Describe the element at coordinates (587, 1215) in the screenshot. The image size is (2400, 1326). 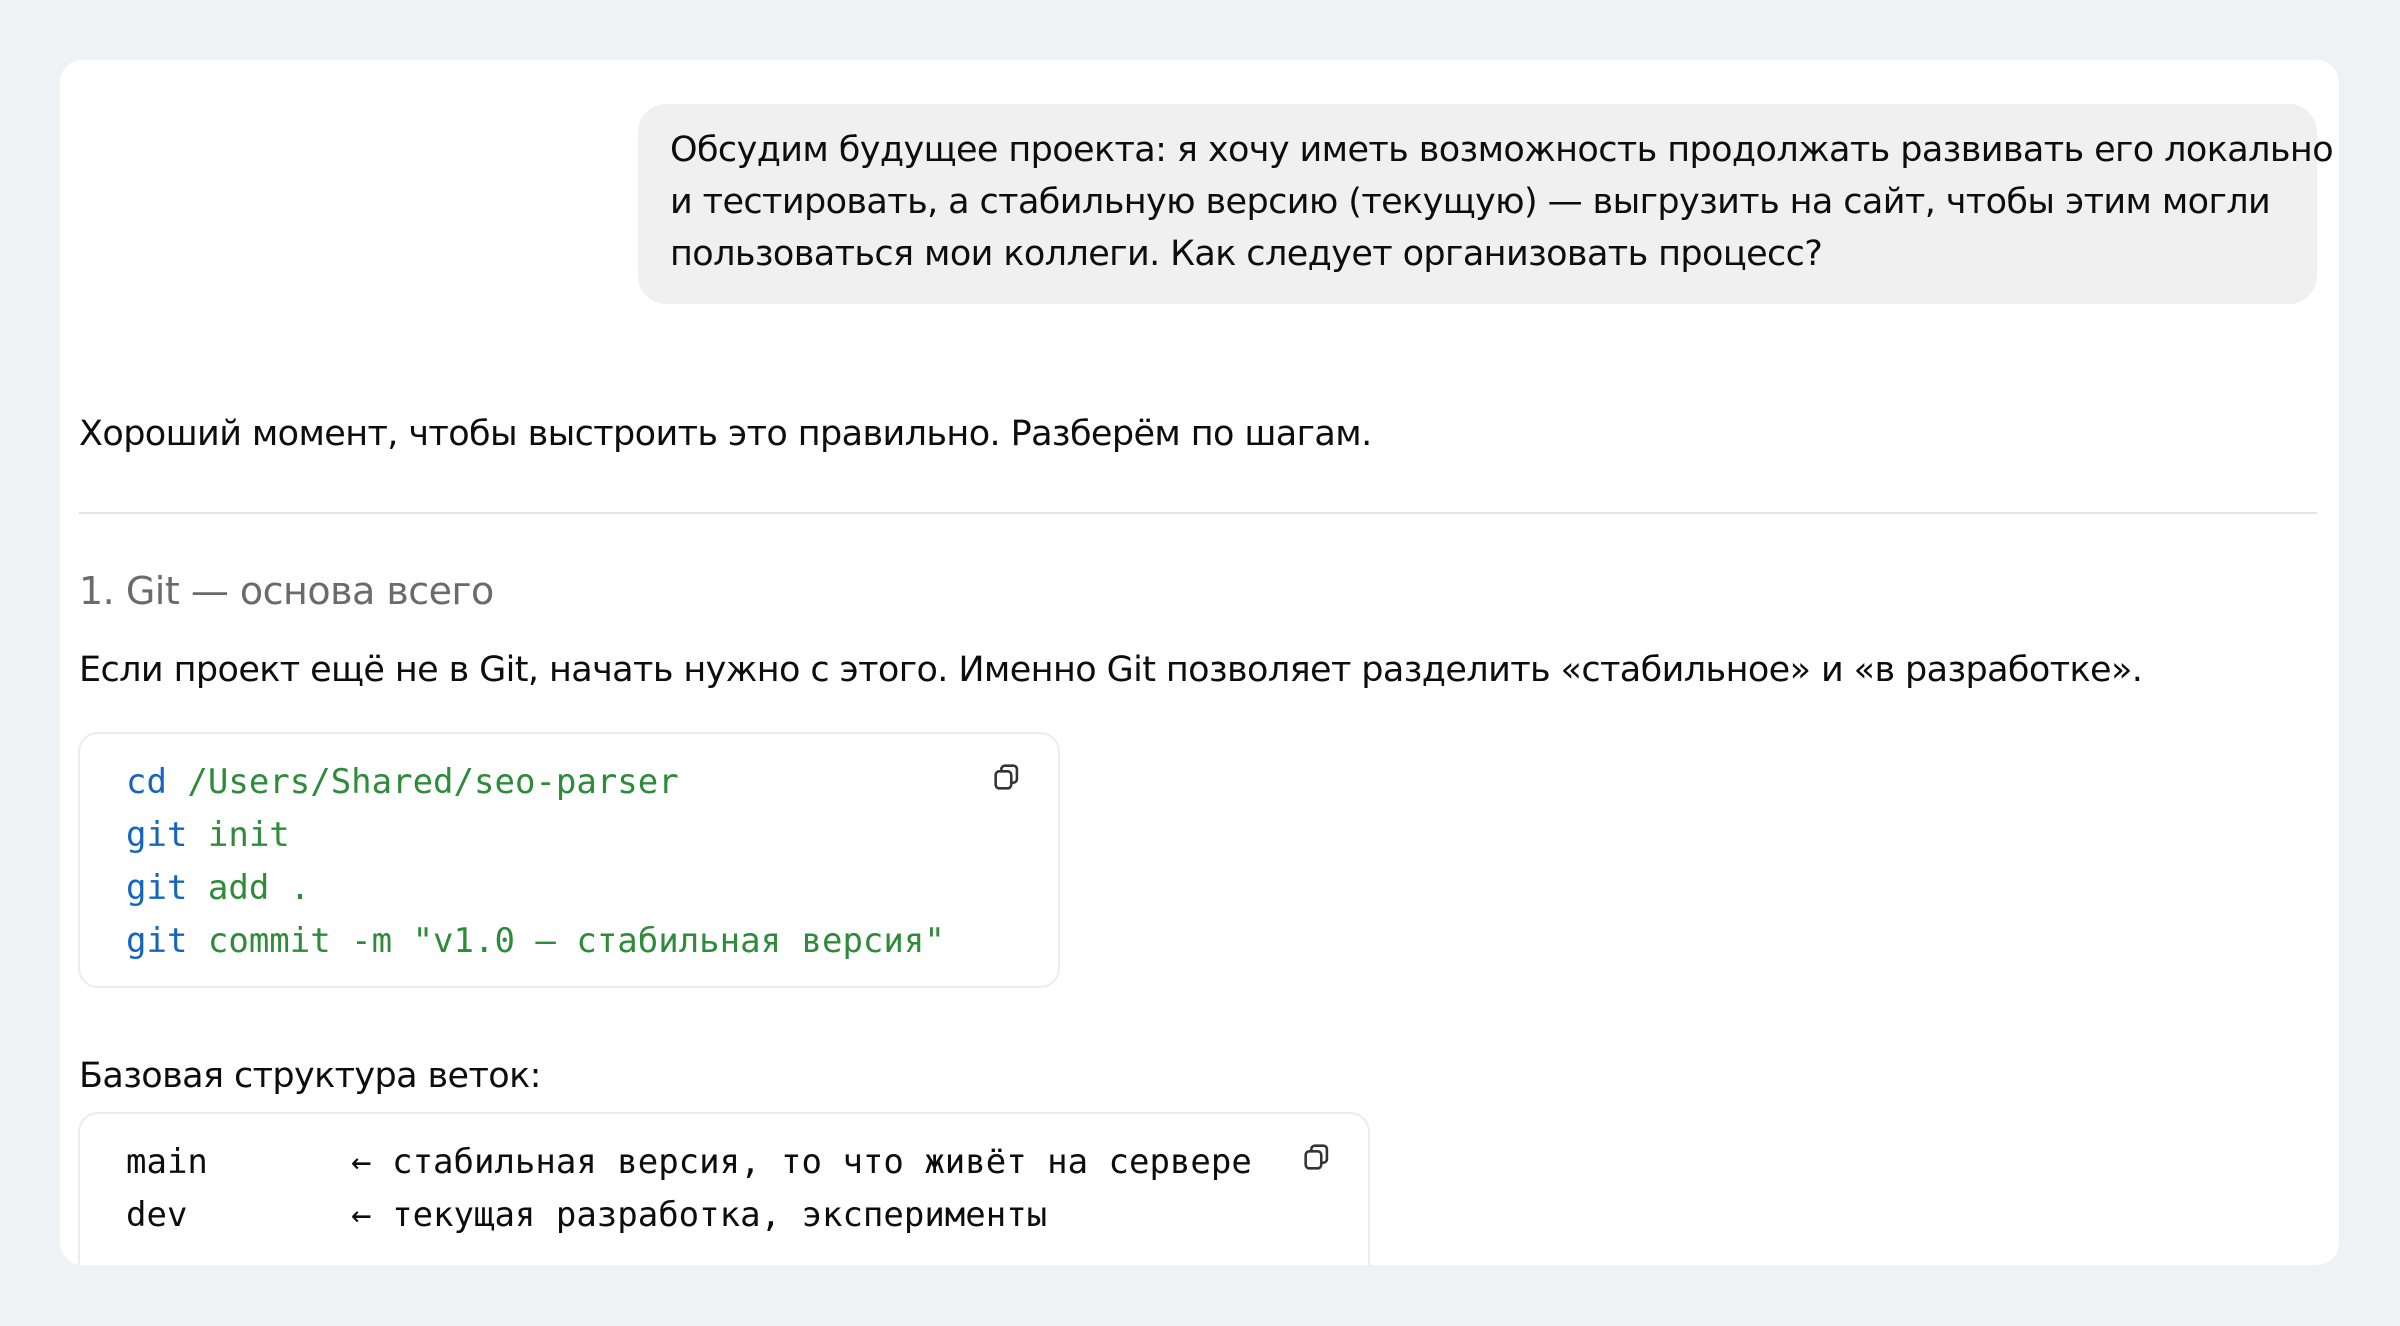
I see `code-line: dev ← текущая разработка, эксперименты` at that location.